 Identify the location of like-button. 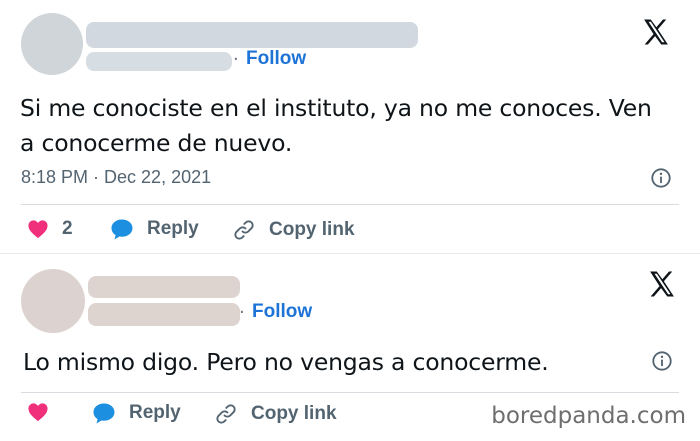
(38, 412).